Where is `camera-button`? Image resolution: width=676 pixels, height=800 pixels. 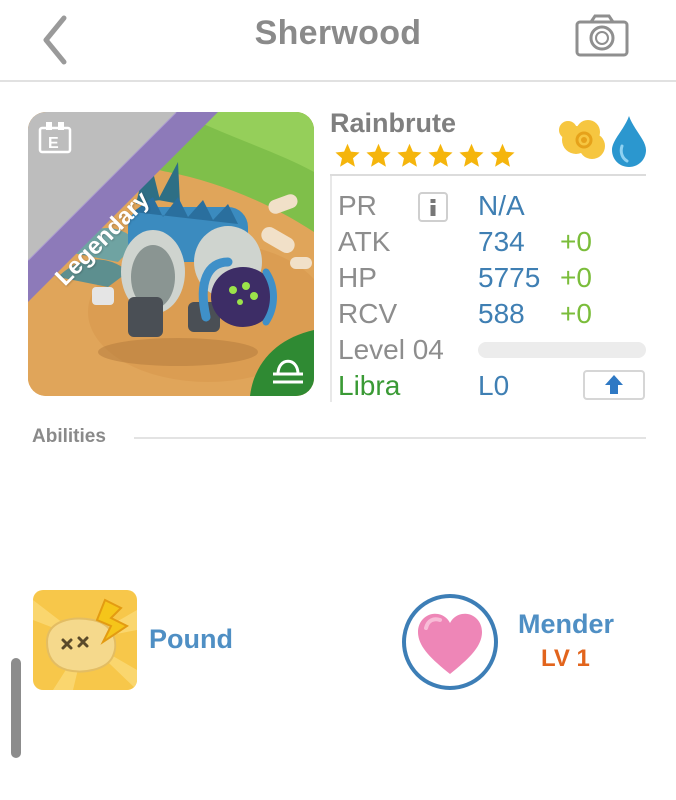 camera-button is located at coordinates (602, 36).